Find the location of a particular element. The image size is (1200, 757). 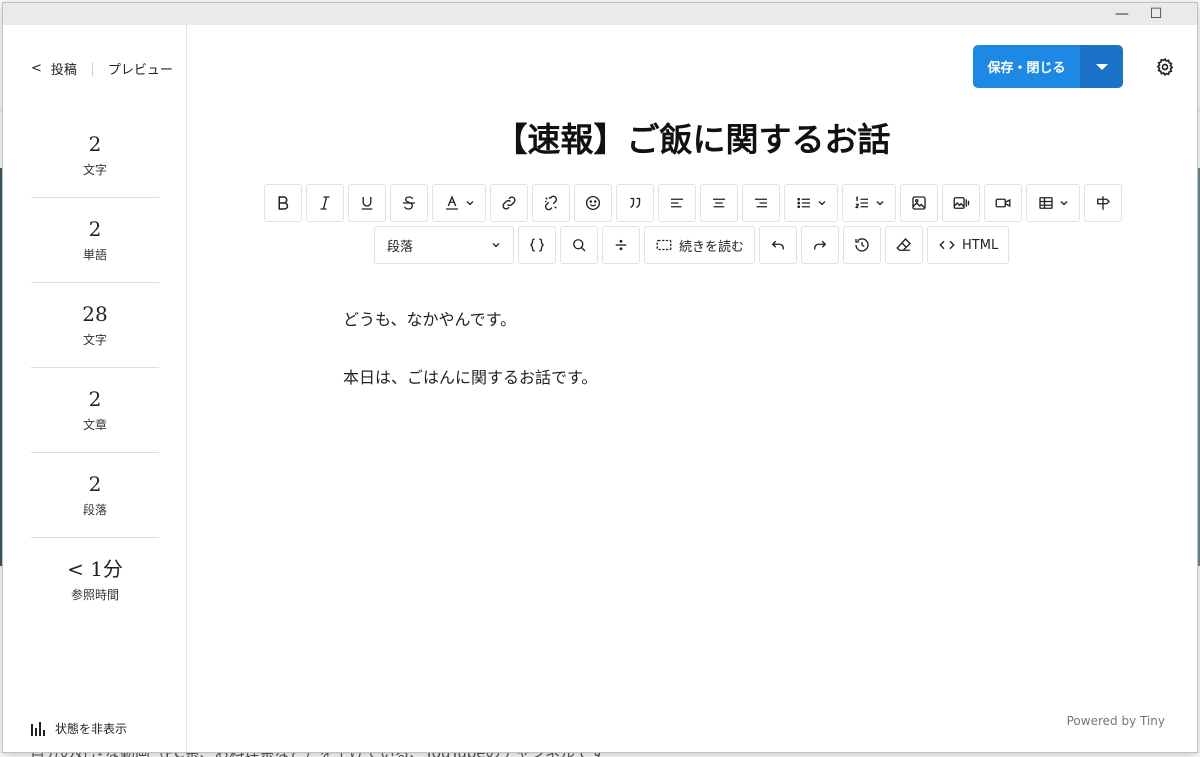

editor-content: どうも、なかやんです。 本日は、ごはんに関するお話です。 is located at coordinates (470, 367).